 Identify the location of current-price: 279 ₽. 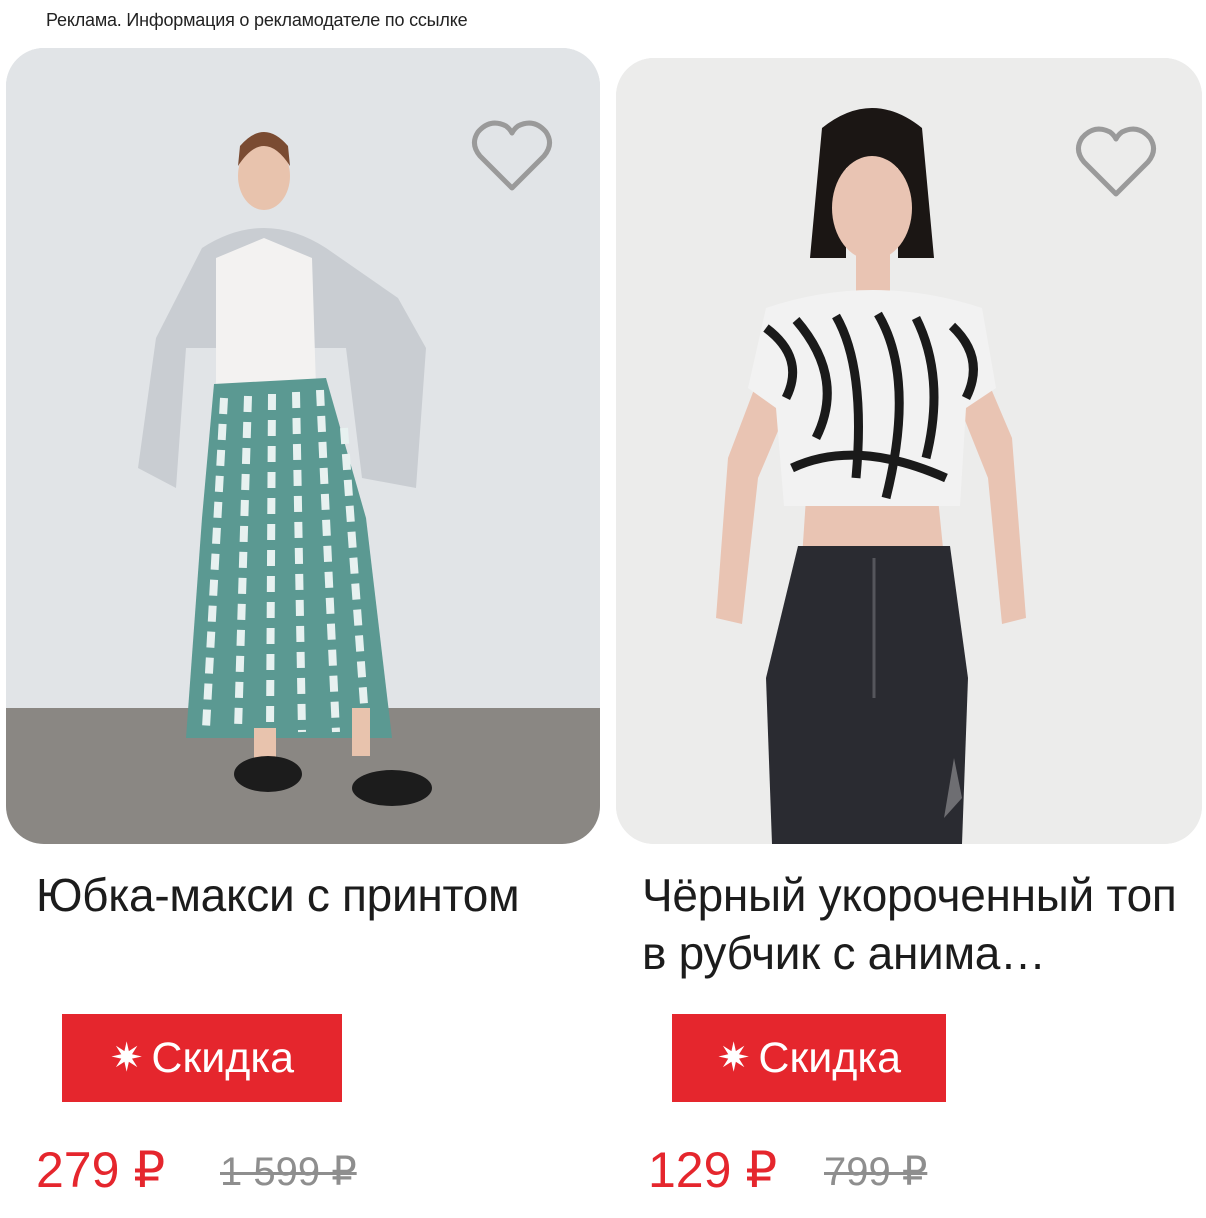
(101, 1170).